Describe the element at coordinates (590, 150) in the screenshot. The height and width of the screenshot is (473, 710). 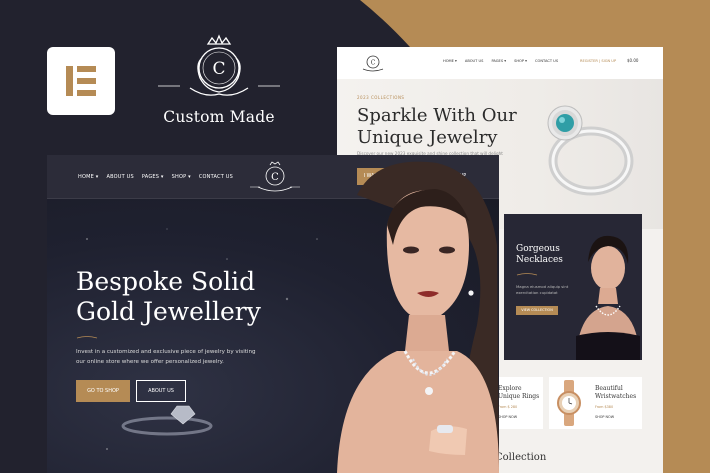
I see `ring-image` at that location.